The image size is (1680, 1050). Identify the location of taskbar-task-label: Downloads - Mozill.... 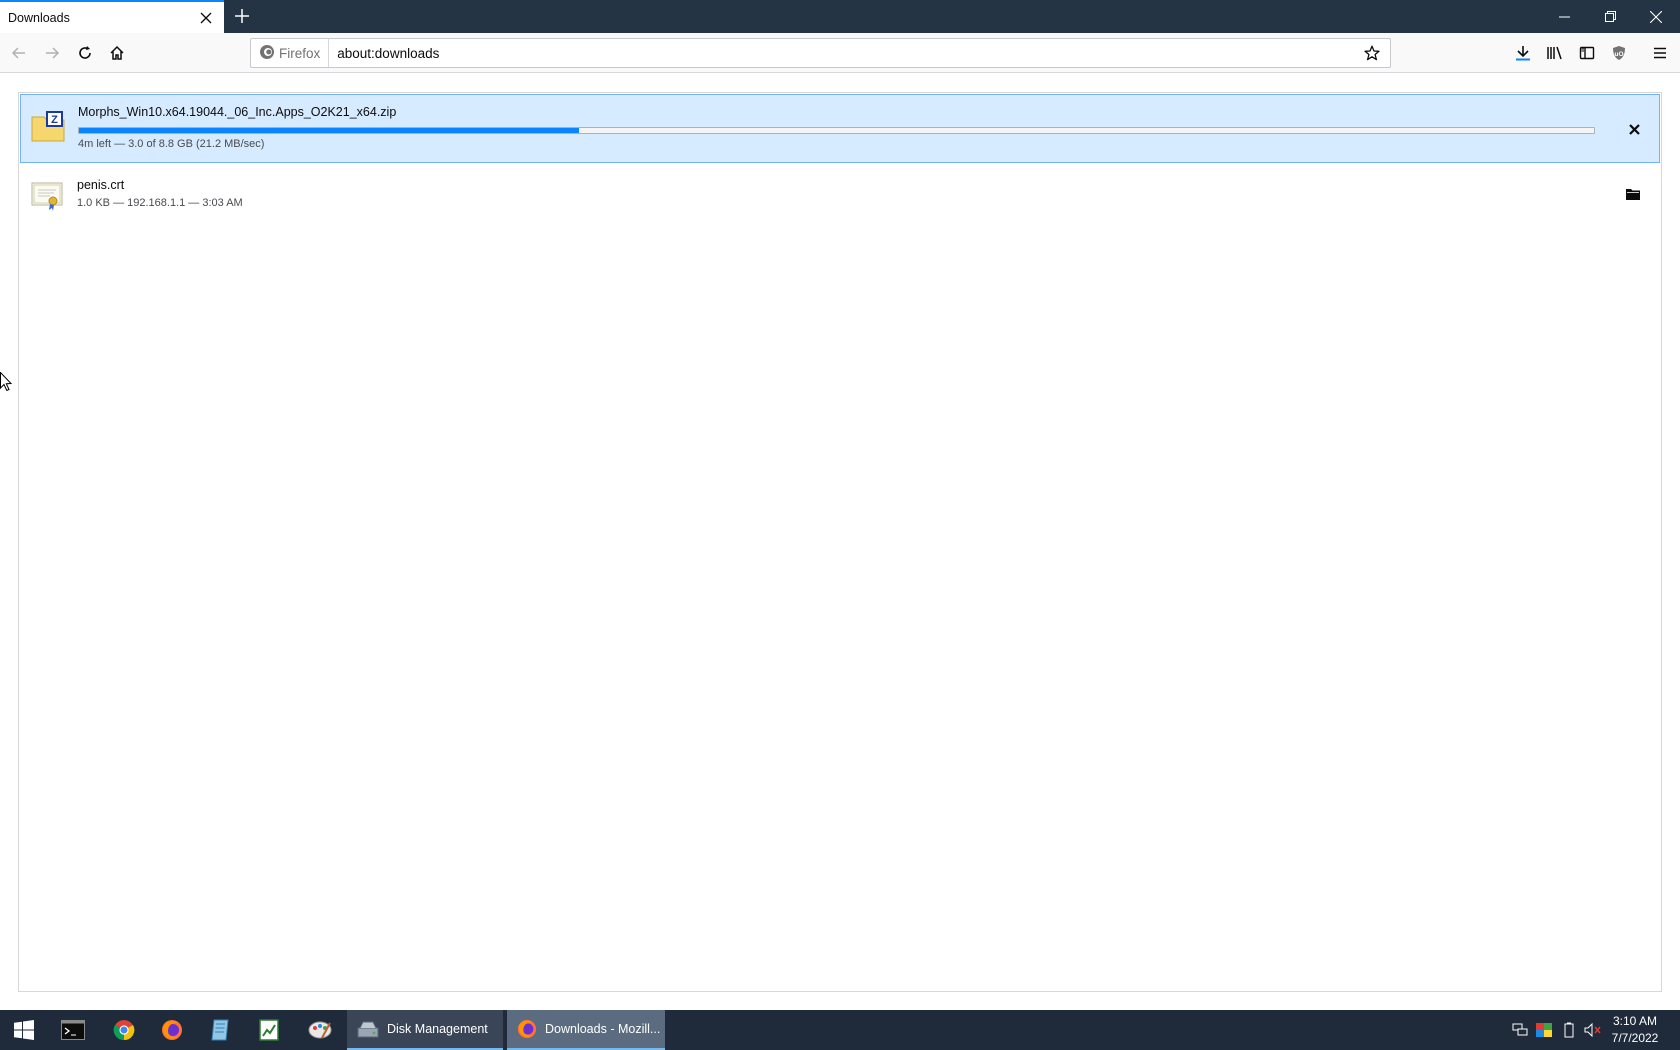
(603, 1029).